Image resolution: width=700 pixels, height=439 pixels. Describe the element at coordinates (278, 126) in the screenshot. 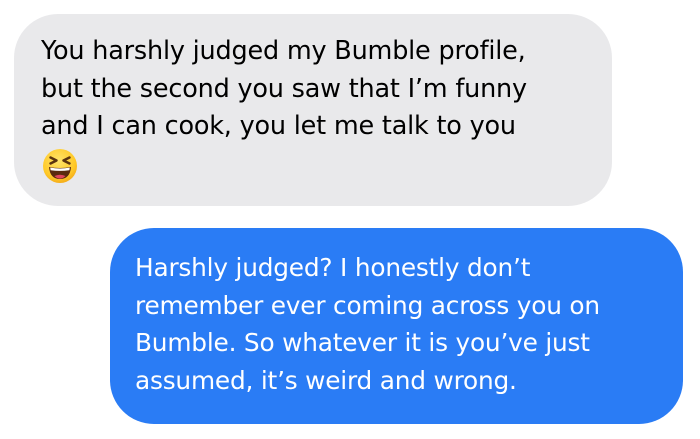

I see `incoming-message-line: and I can cook, you let me talk to you` at that location.